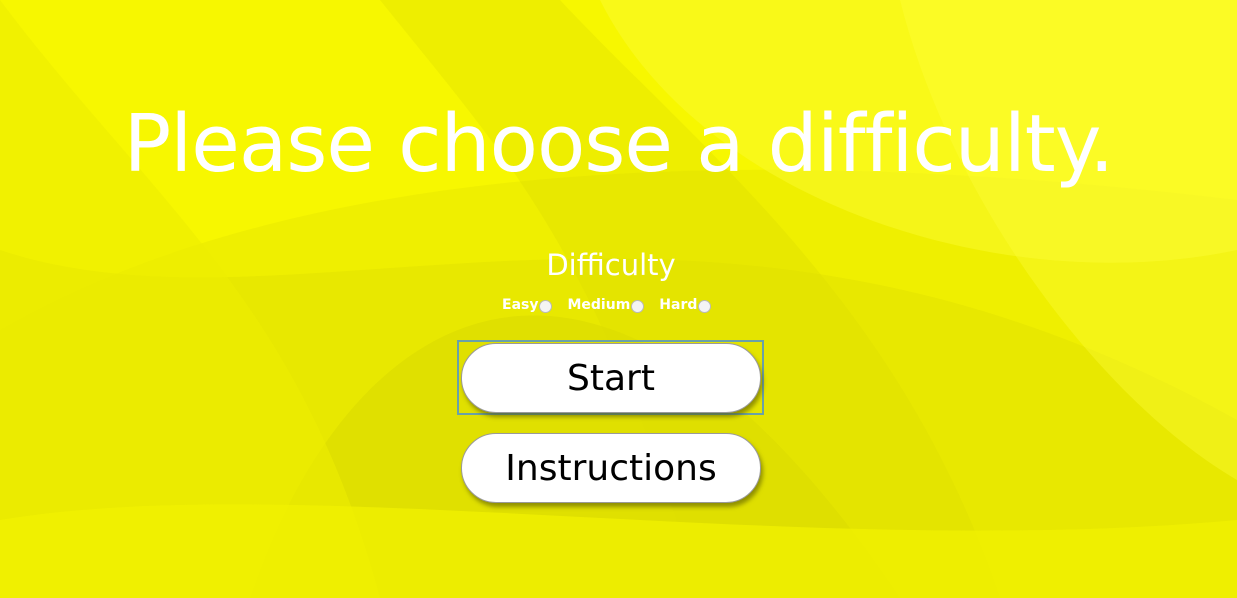  What do you see at coordinates (705, 306) in the screenshot?
I see `hard-radio` at bounding box center [705, 306].